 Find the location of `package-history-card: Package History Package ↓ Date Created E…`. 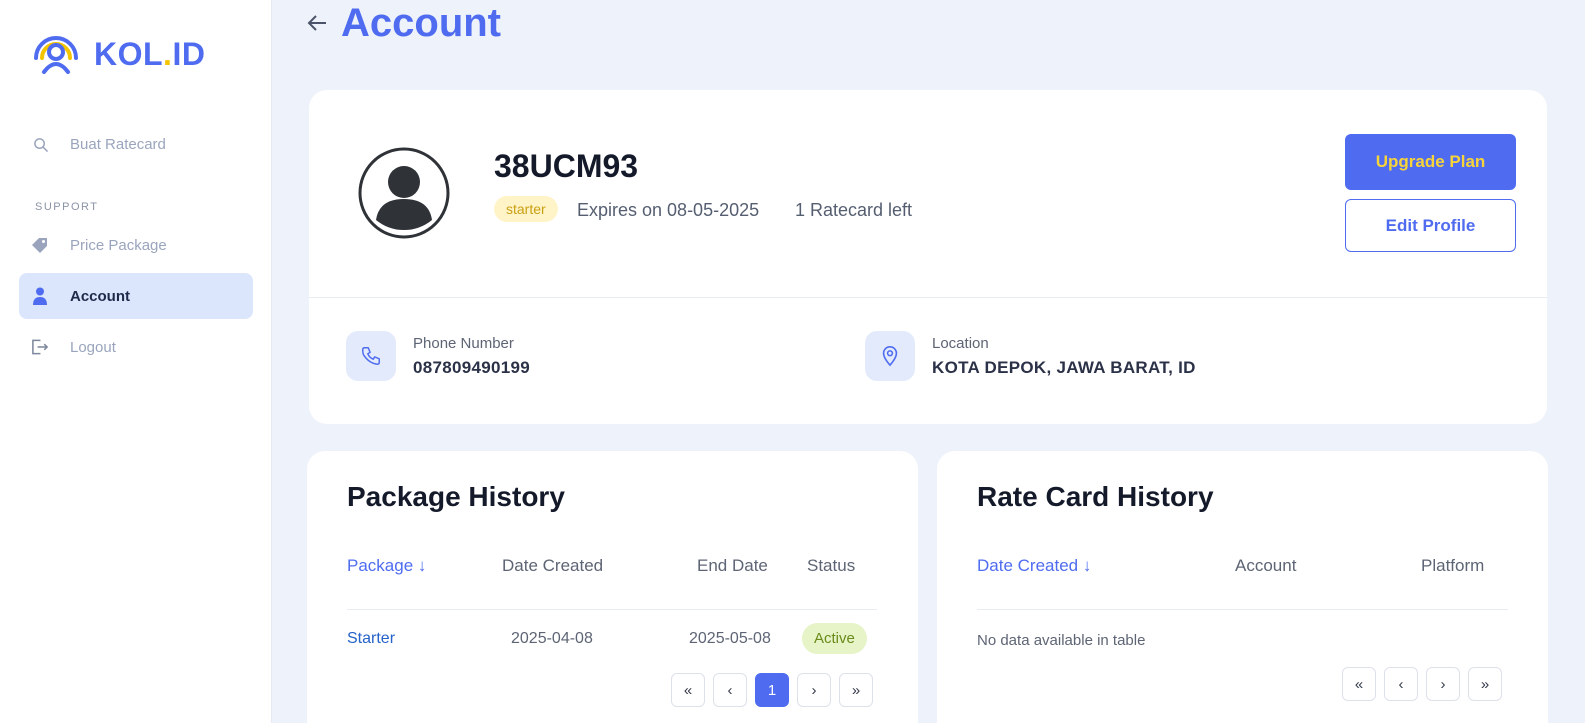

package-history-card: Package History Package ↓ Date Created E… is located at coordinates (612, 587).